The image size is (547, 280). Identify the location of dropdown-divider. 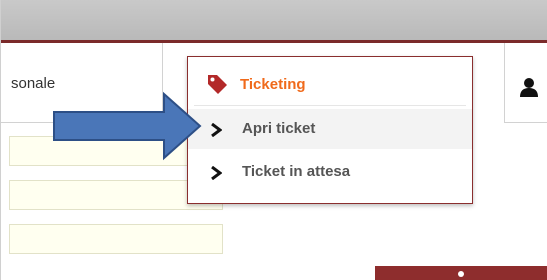
(330, 105).